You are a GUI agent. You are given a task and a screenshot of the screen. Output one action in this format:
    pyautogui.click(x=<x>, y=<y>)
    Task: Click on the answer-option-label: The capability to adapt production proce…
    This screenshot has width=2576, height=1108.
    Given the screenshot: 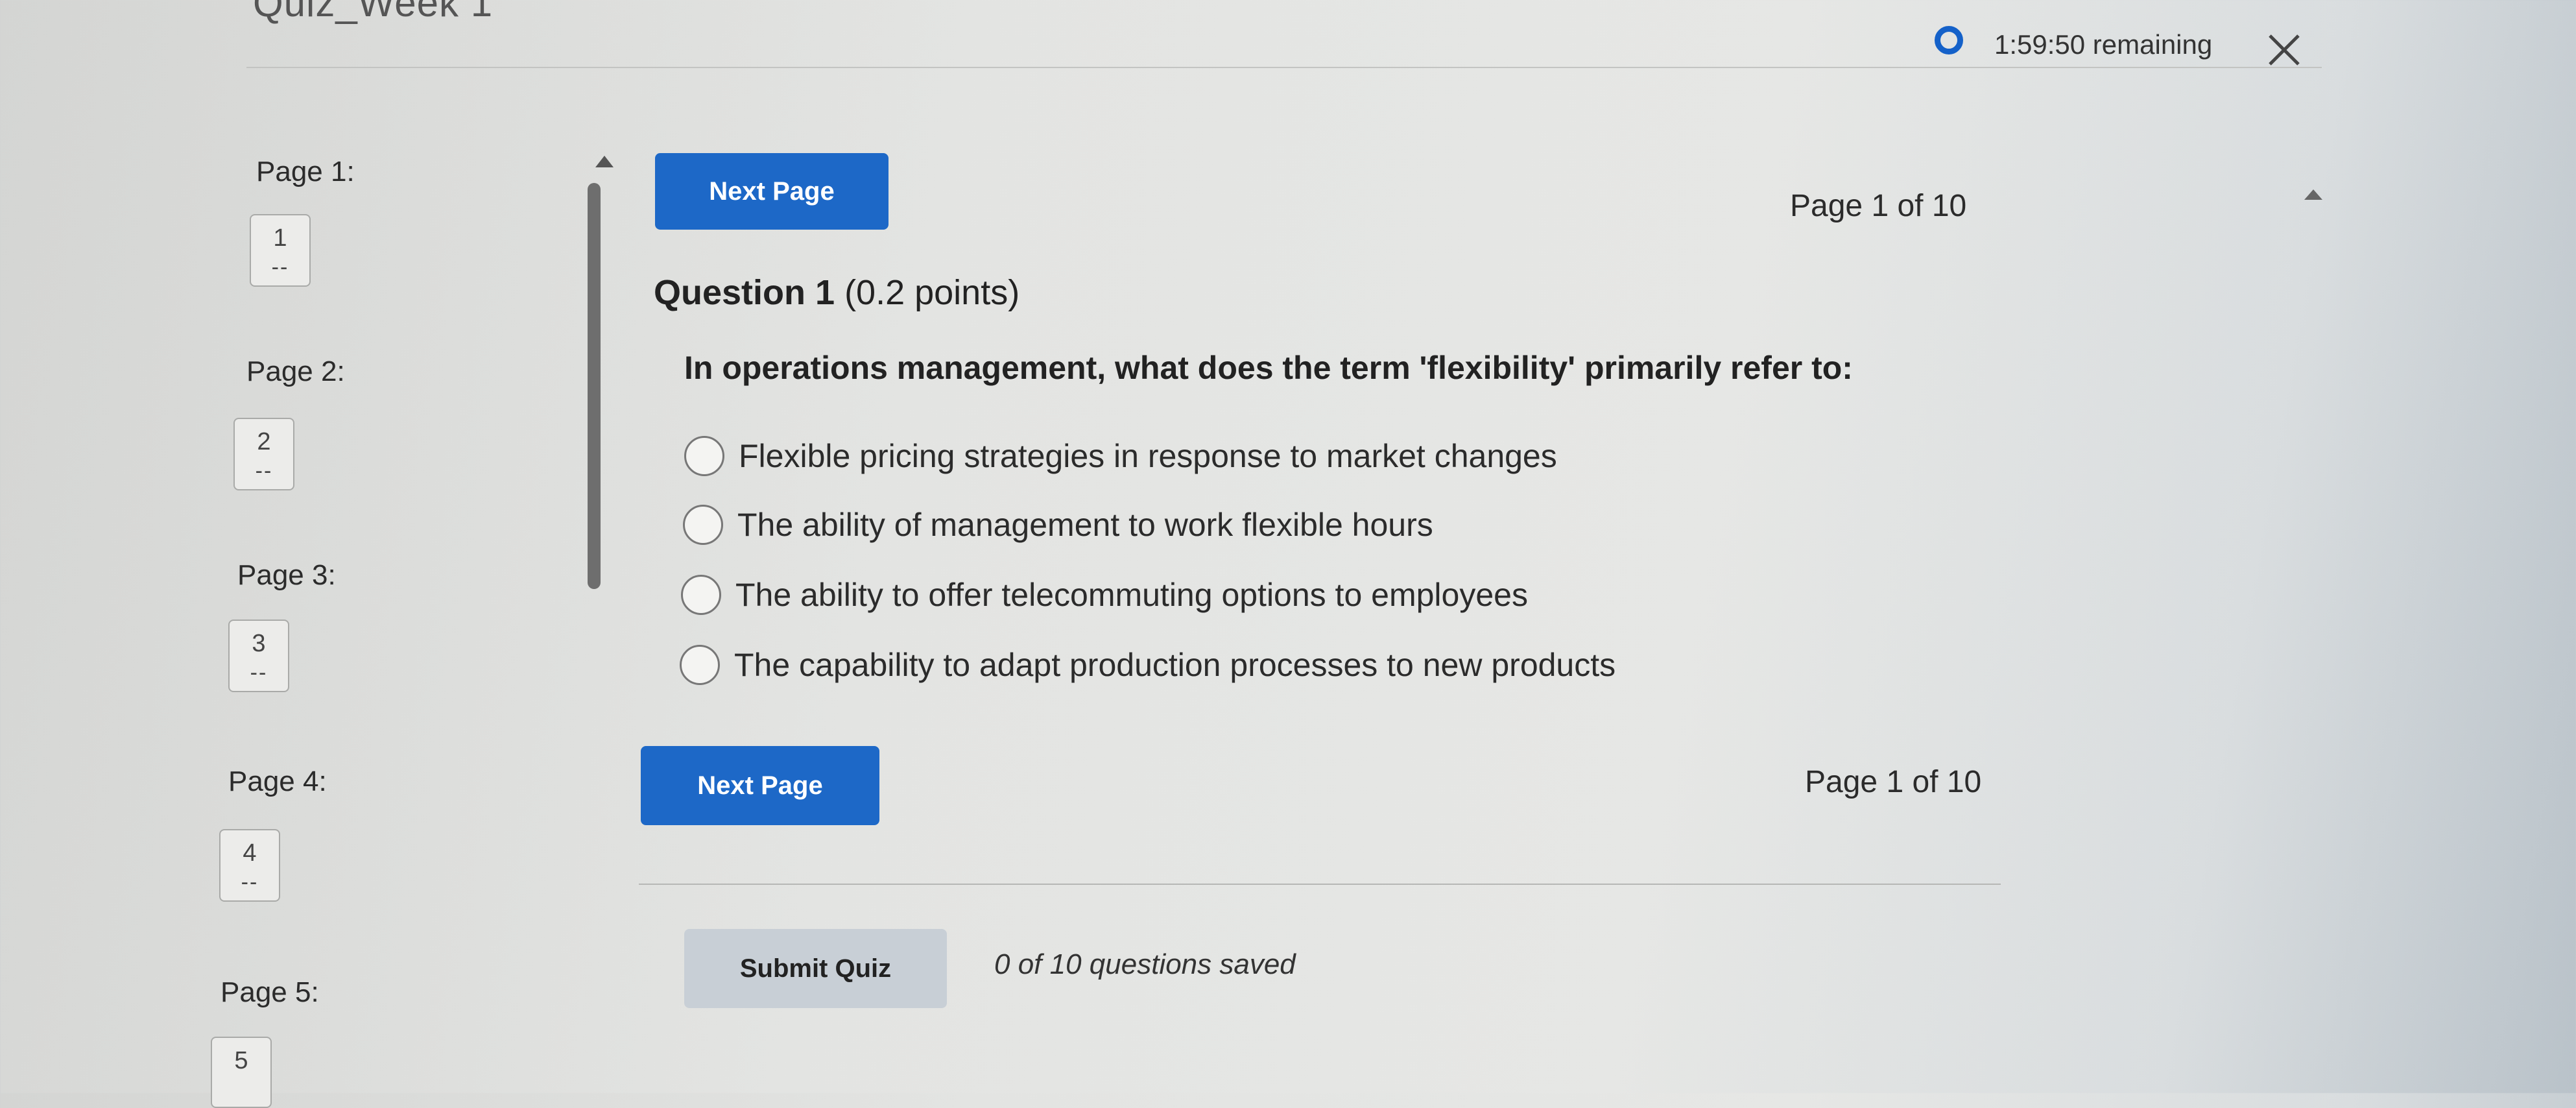 What is the action you would take?
    pyautogui.click(x=1175, y=665)
    